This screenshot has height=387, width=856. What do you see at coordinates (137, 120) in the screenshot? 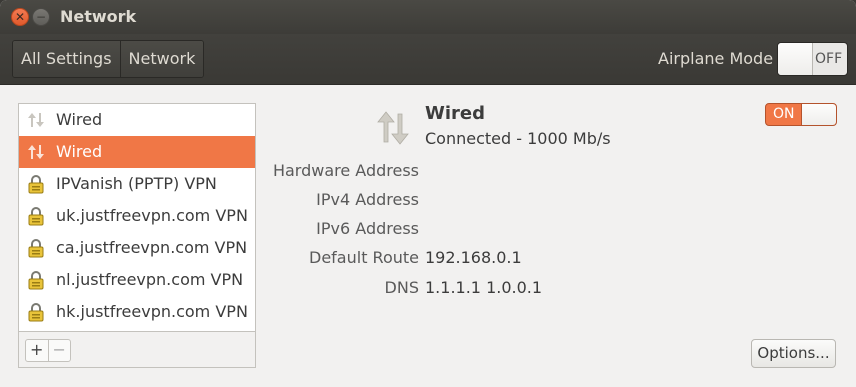
I see `list-item-wired-1: Wired` at bounding box center [137, 120].